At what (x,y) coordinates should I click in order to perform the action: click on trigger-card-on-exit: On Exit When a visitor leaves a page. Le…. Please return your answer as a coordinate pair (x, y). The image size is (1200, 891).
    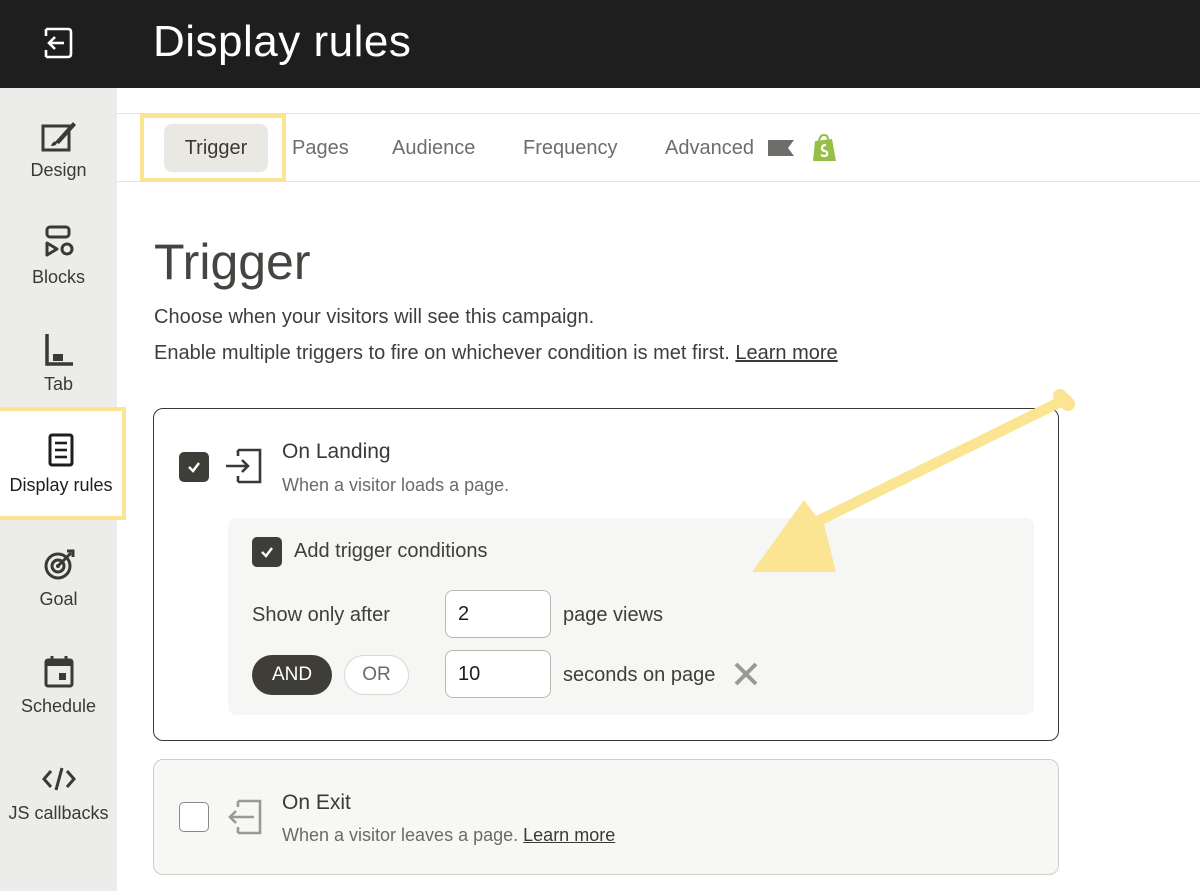
    Looking at the image, I should click on (606, 817).